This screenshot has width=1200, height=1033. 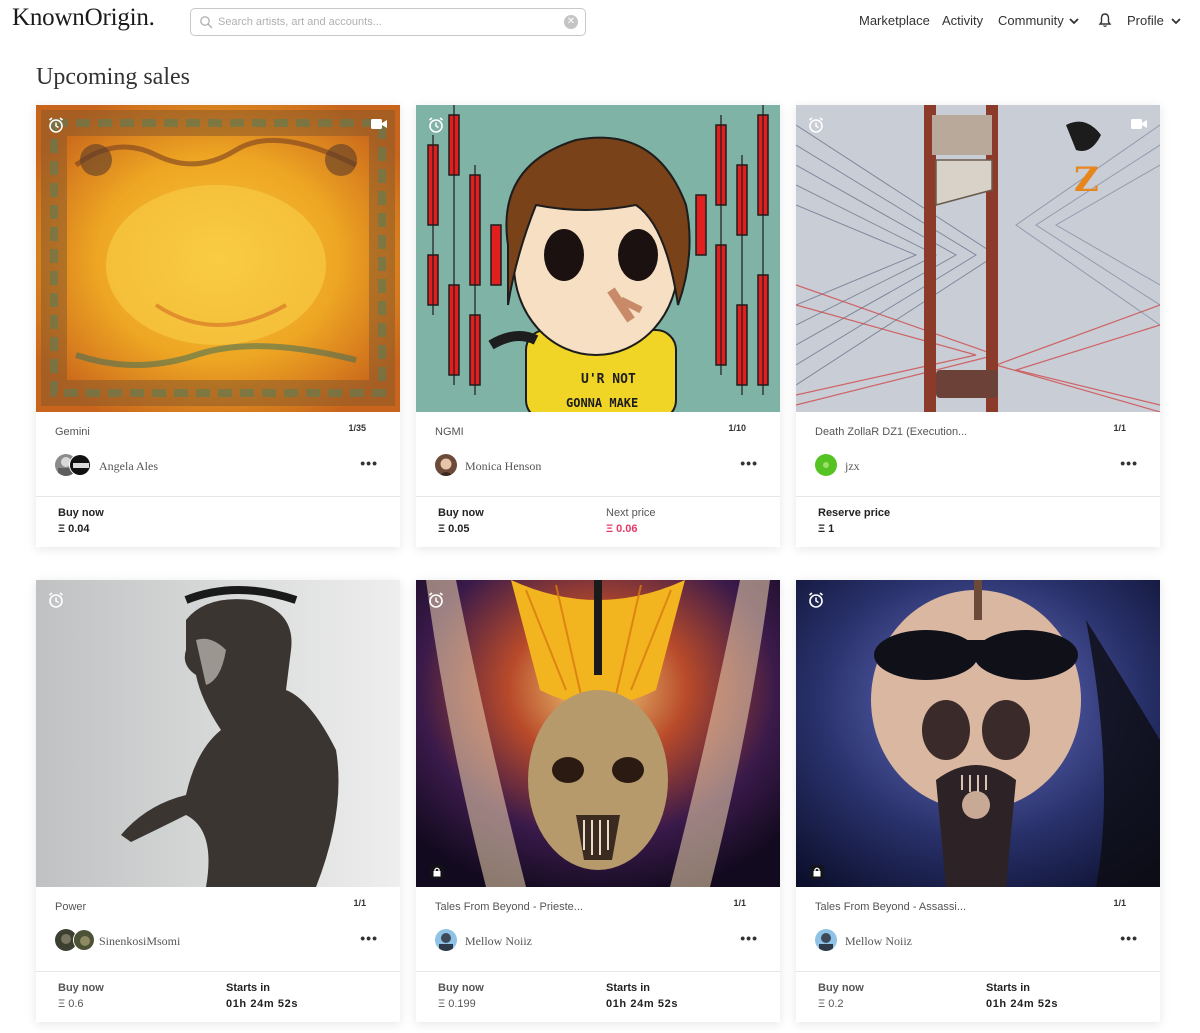 I want to click on dz-logo-text: Z, so click(x=1086, y=180).